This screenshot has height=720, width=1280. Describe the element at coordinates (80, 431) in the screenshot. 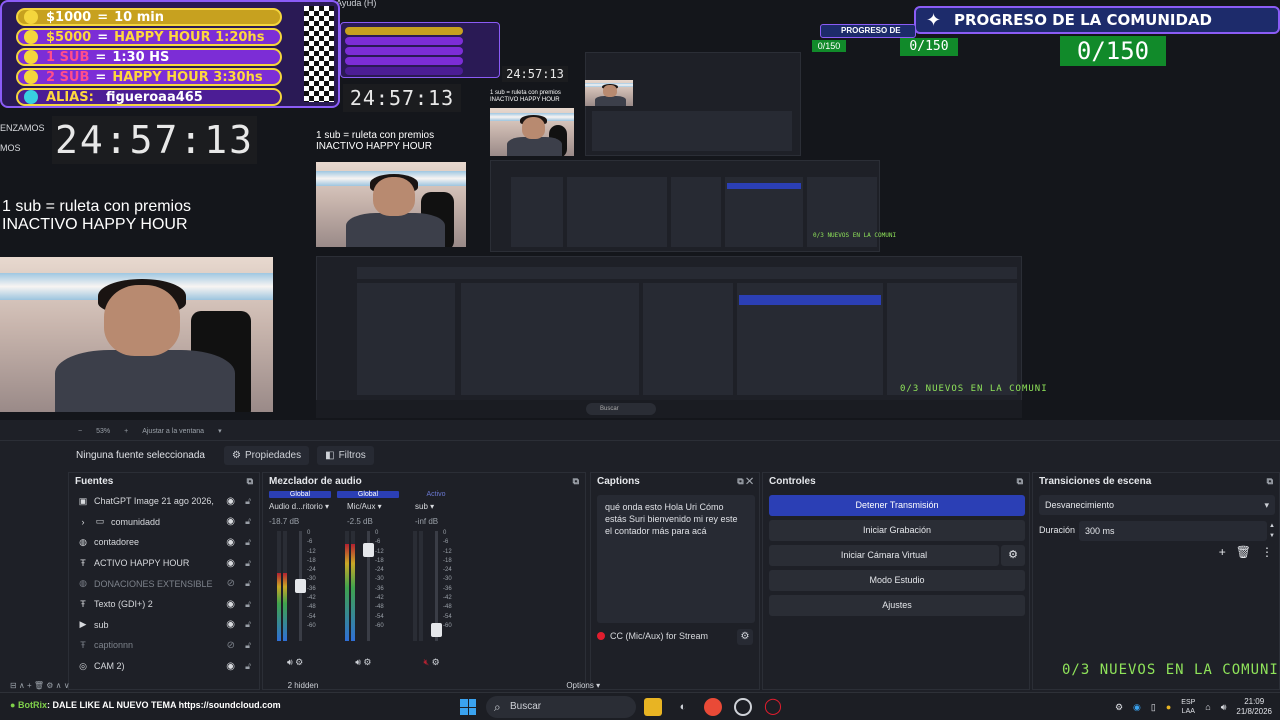

I see `zoom-out-icon: −` at that location.